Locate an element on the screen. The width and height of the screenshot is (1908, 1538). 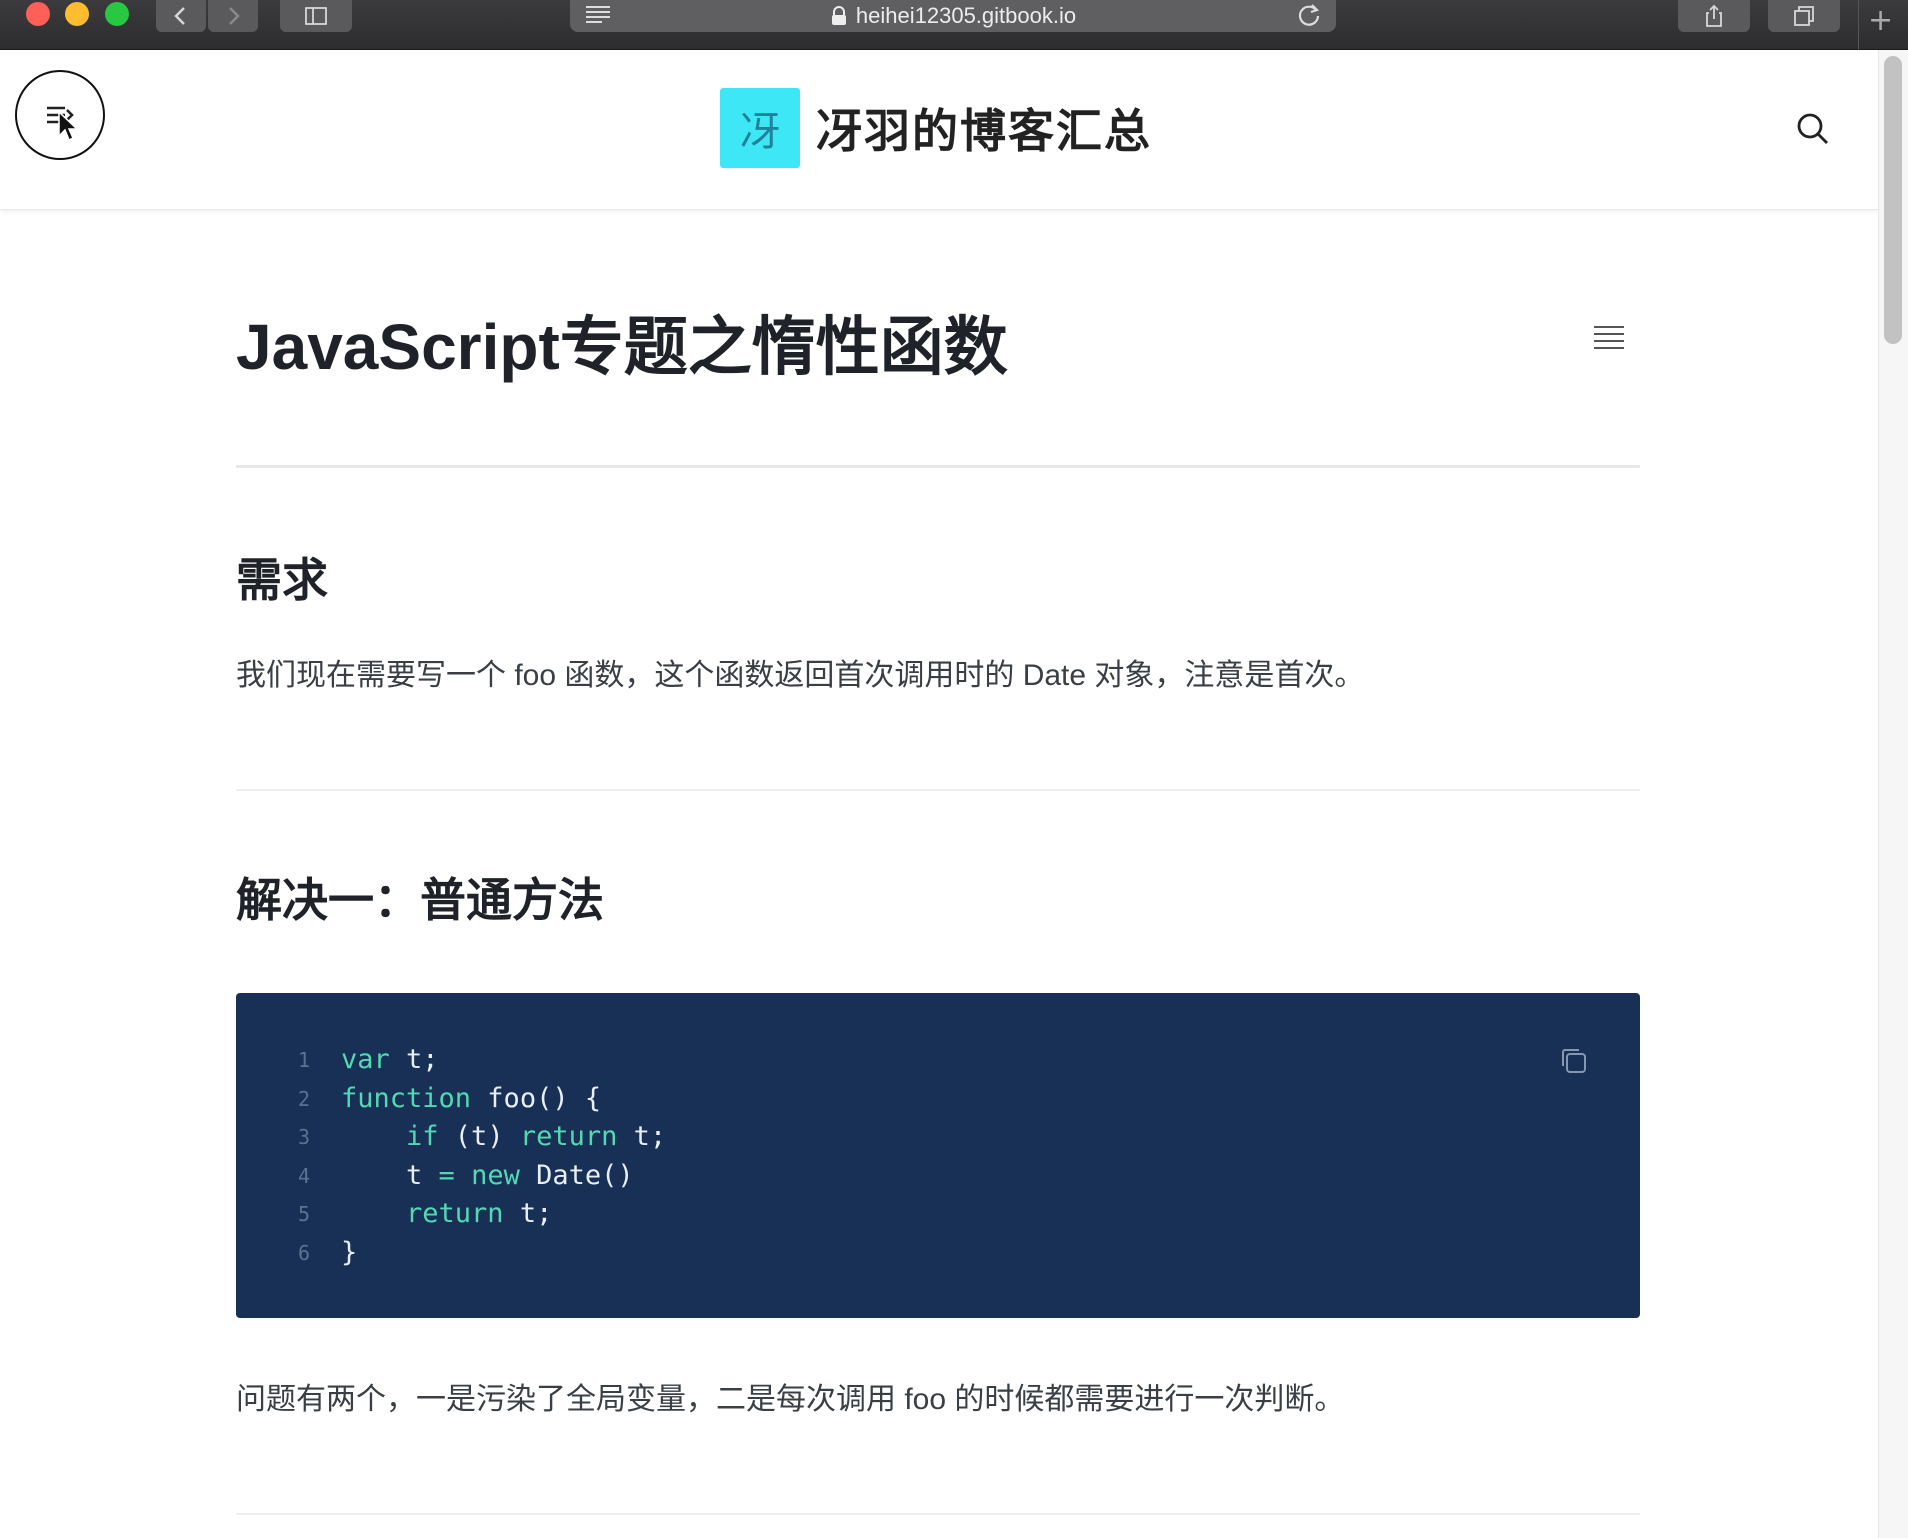
code-text: function foo() { is located at coordinates (471, 1099).